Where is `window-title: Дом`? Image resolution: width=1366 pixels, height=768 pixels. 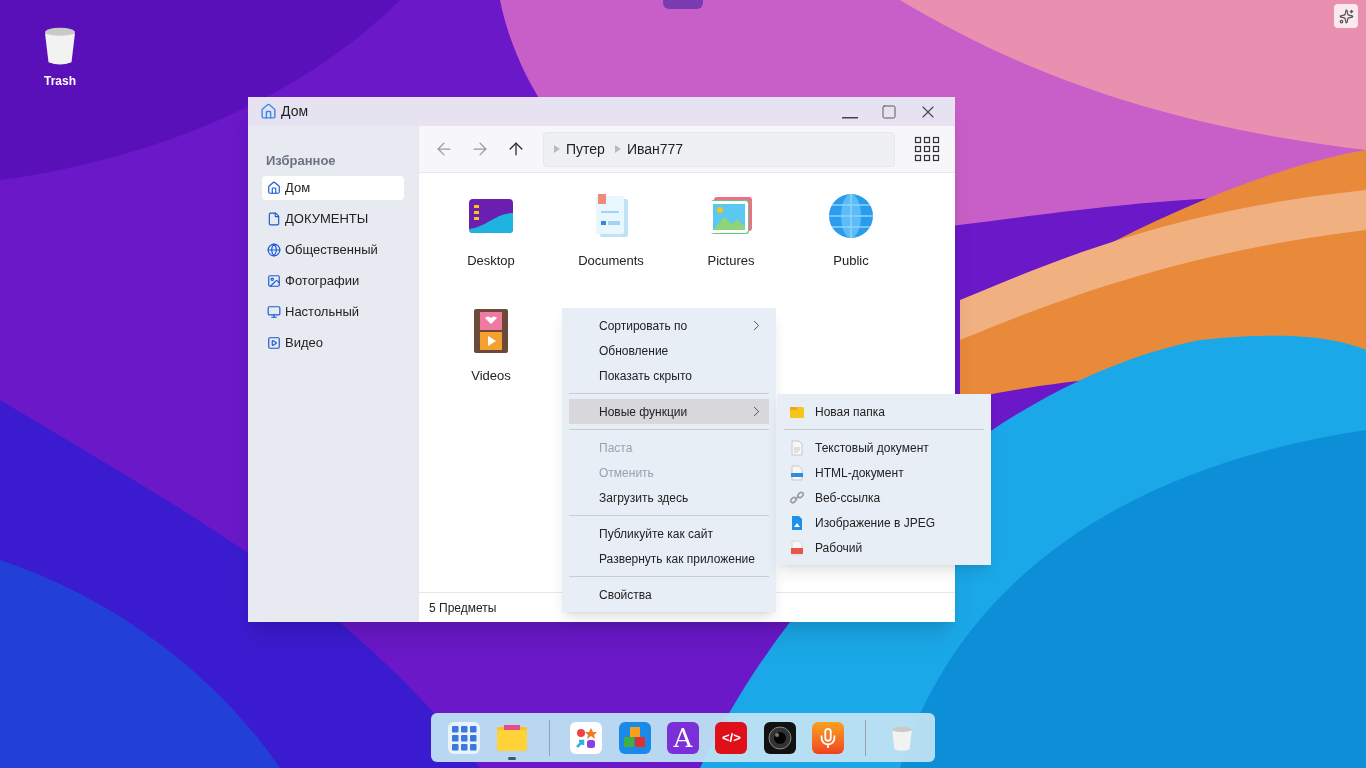 window-title: Дом is located at coordinates (295, 111).